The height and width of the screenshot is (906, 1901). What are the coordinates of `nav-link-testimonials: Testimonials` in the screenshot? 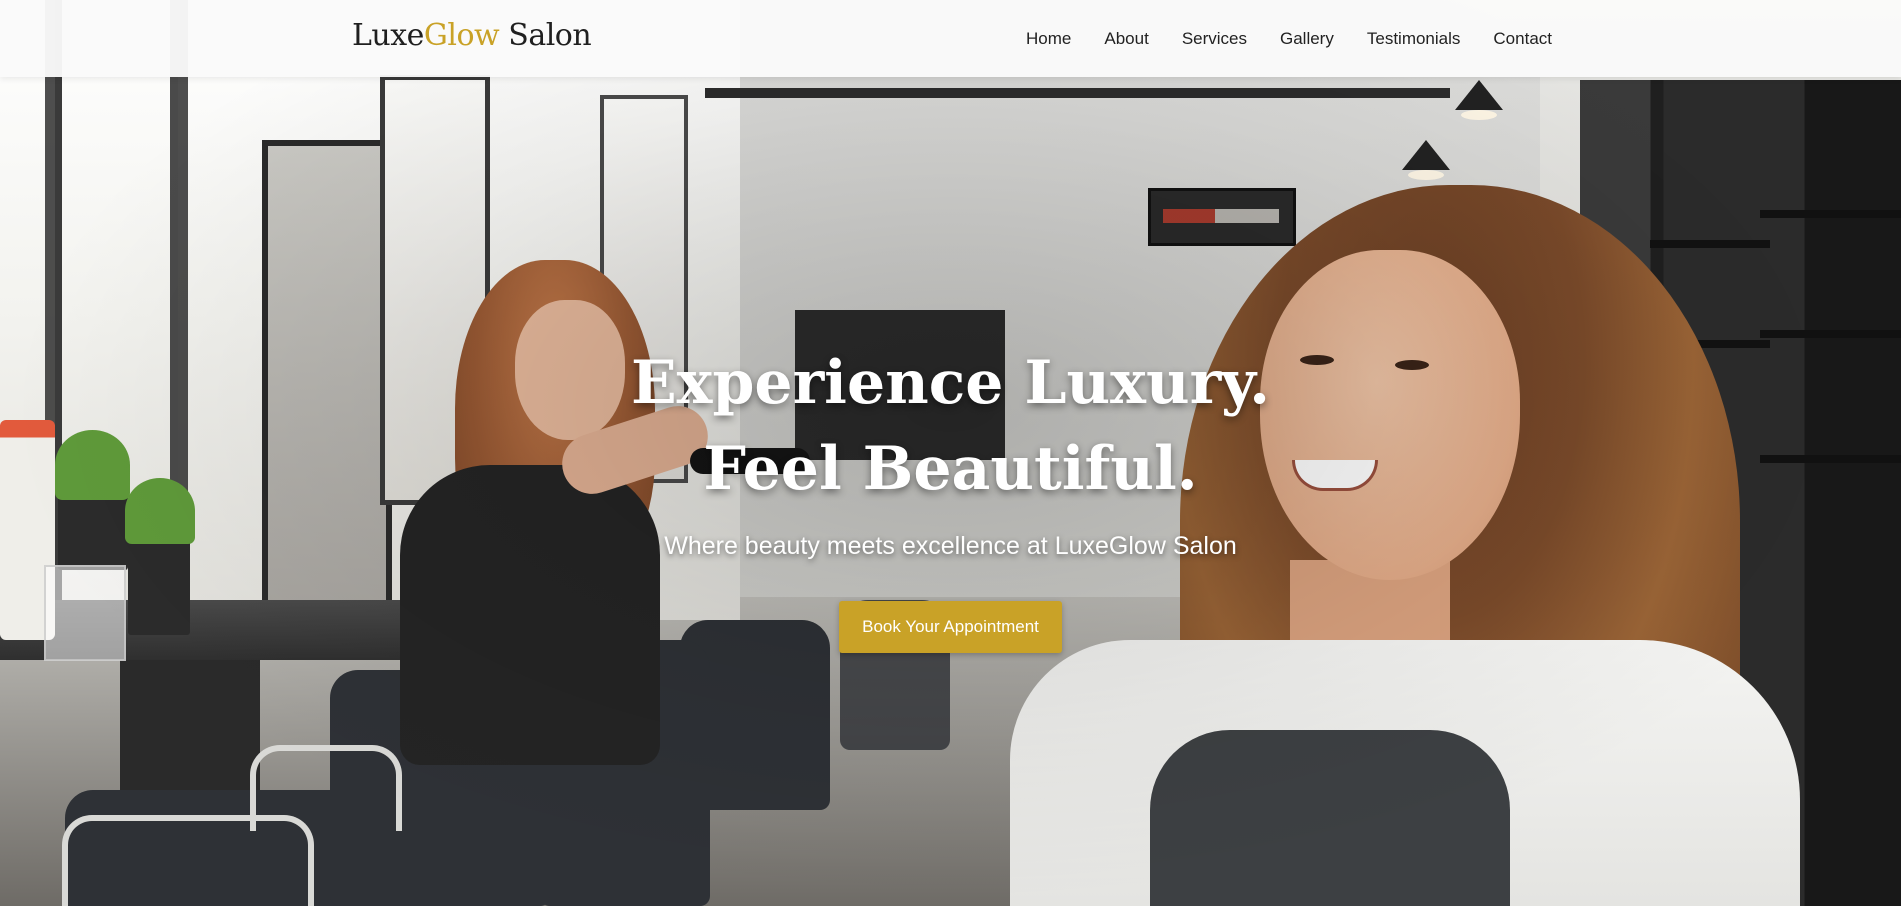 It's located at (1414, 39).